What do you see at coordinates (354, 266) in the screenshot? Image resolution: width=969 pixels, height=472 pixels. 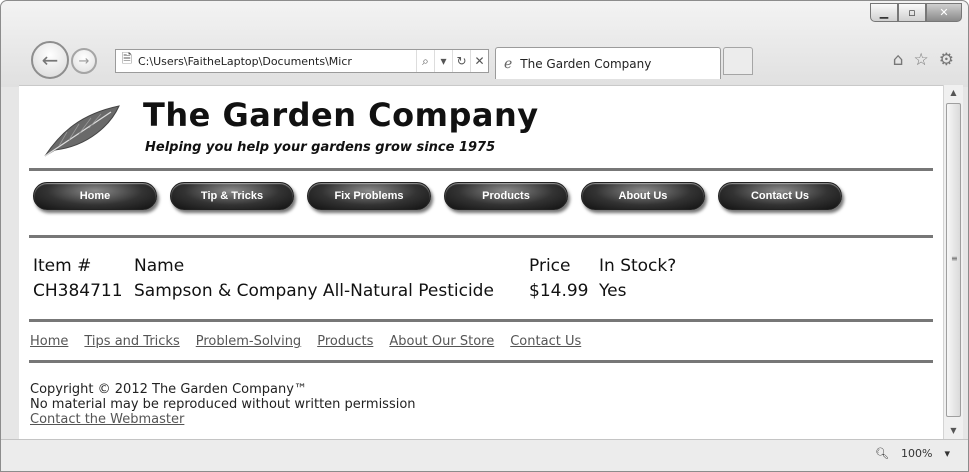 I see `table-header-row: Item # Name Price In Stock?` at bounding box center [354, 266].